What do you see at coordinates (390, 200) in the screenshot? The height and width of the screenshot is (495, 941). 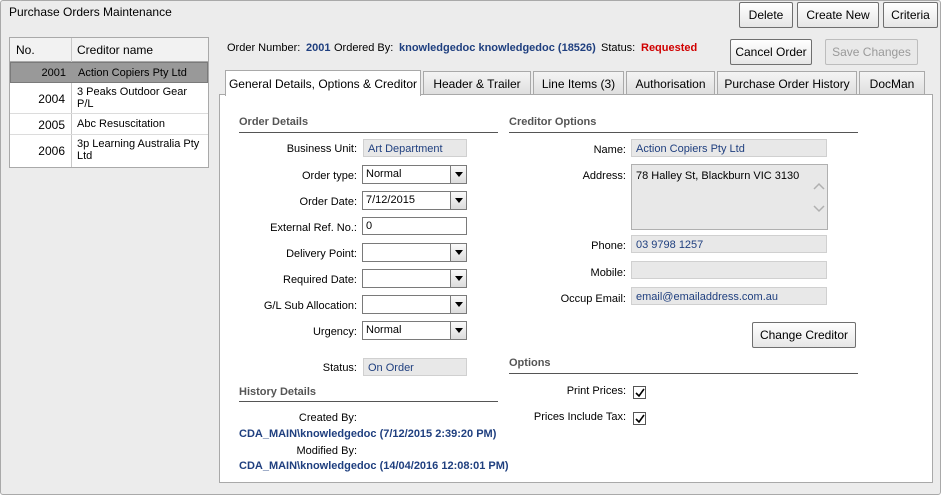 I see `order-date-value: 7/12/2015` at bounding box center [390, 200].